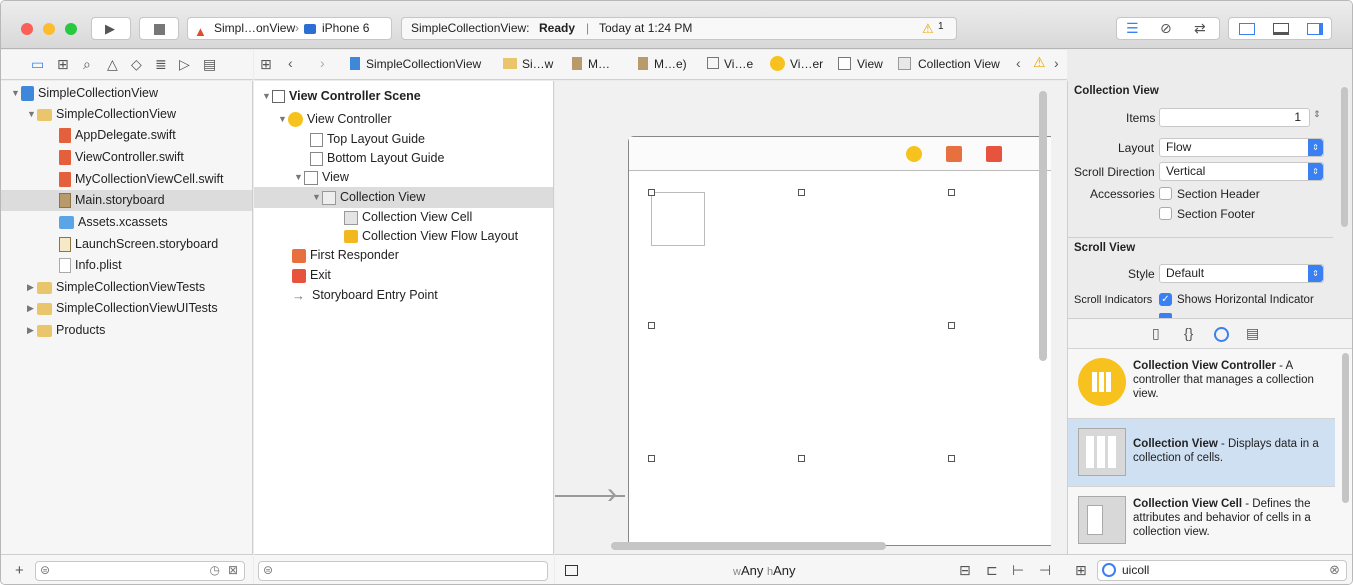 Image resolution: width=1353 pixels, height=585 pixels. Describe the element at coordinates (1156, 333) in the screenshot. I see `file-template-icon: ▯` at that location.